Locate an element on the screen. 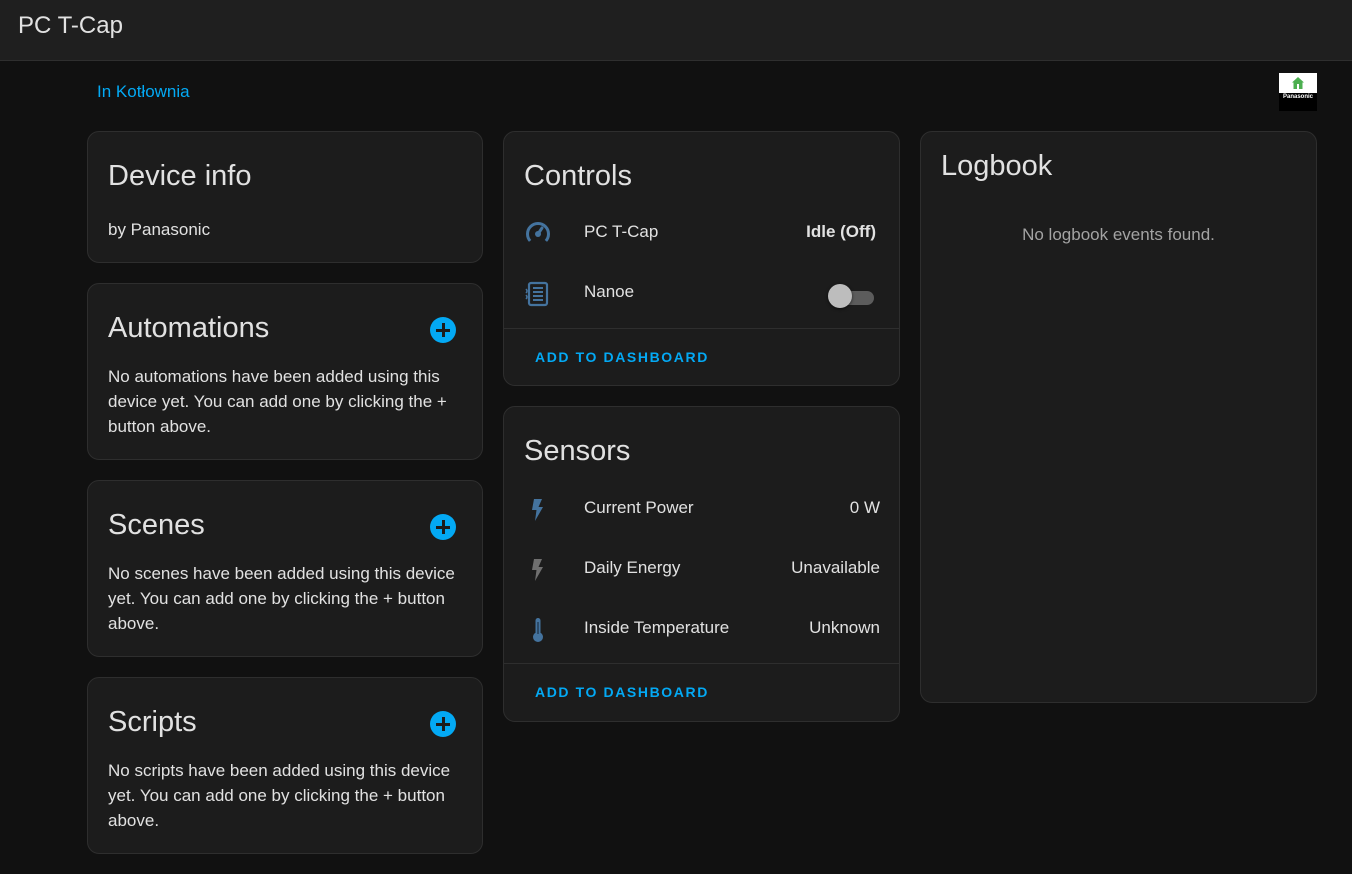  add-script-button is located at coordinates (443, 724).